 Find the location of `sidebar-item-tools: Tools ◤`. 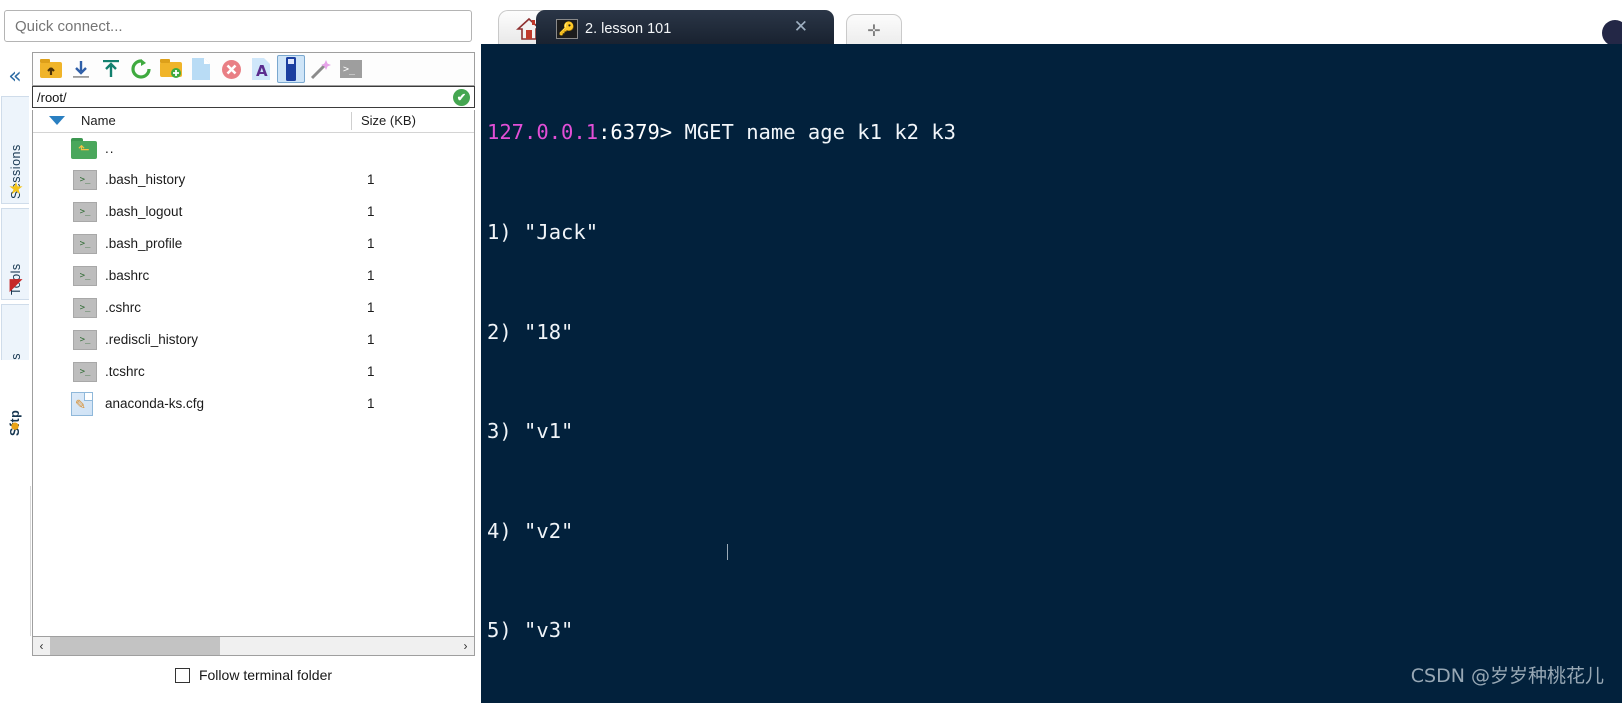

sidebar-item-tools: Tools ◤ is located at coordinates (15, 254).